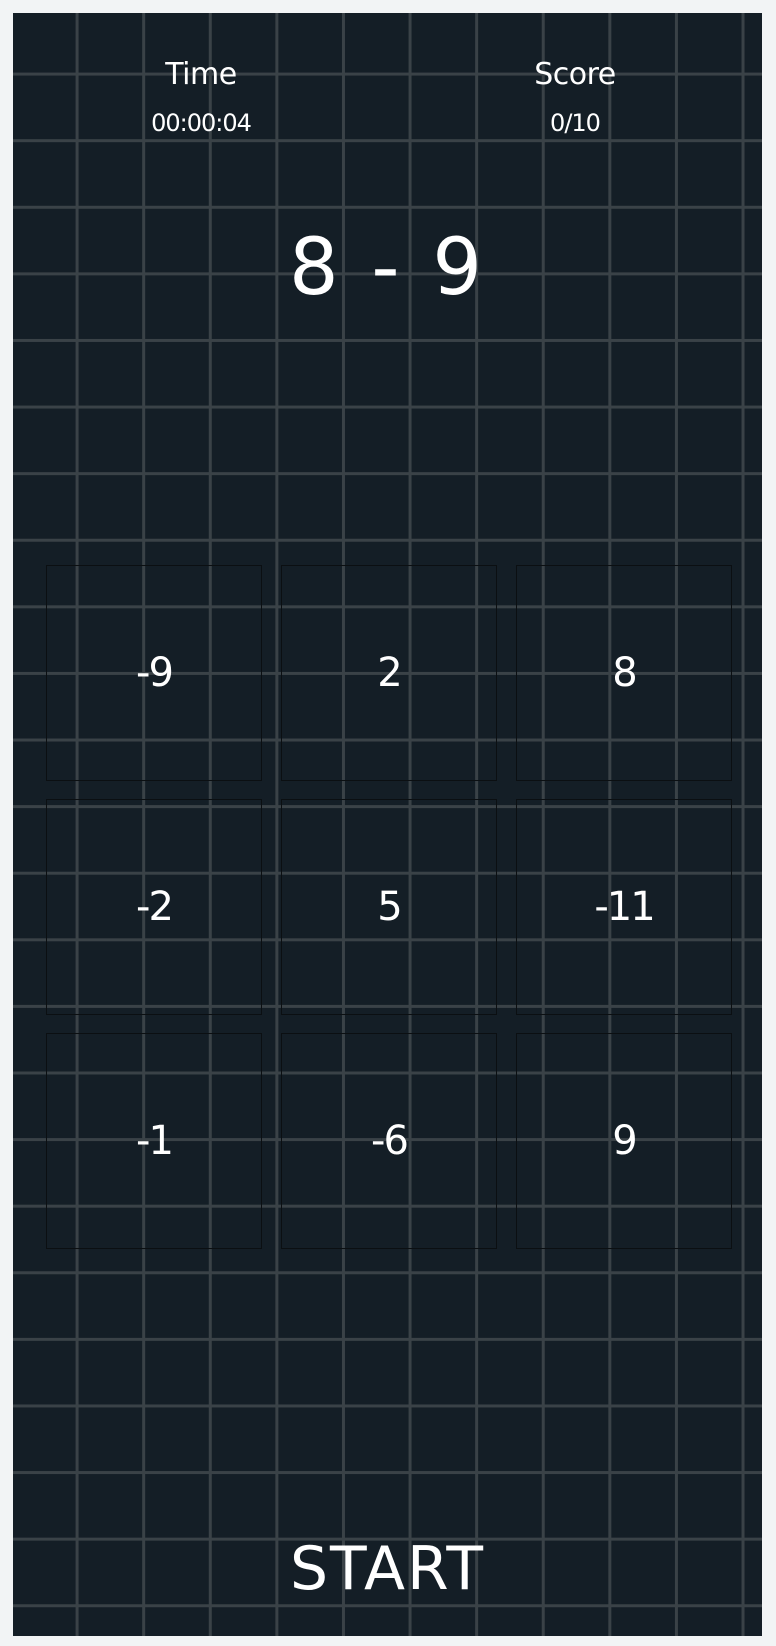 The height and width of the screenshot is (1646, 776). Describe the element at coordinates (575, 123) in the screenshot. I see `score-value: 0/10` at that location.